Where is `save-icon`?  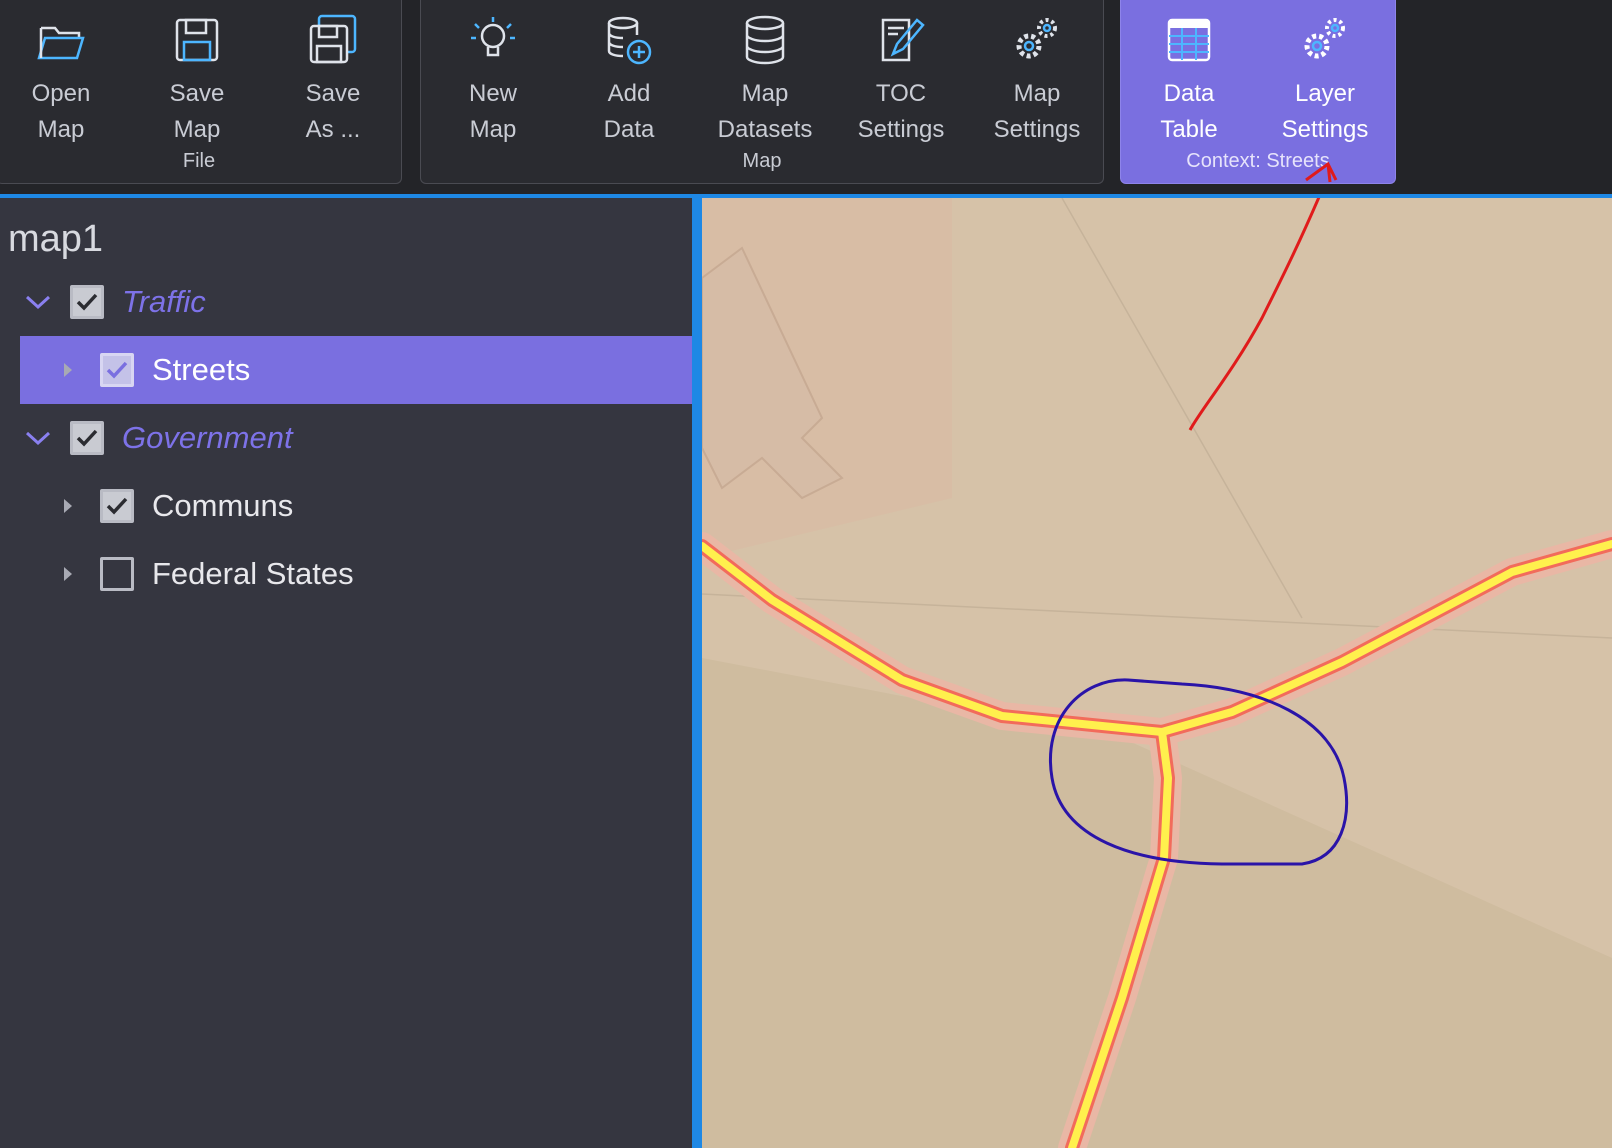
save-icon is located at coordinates (197, 40).